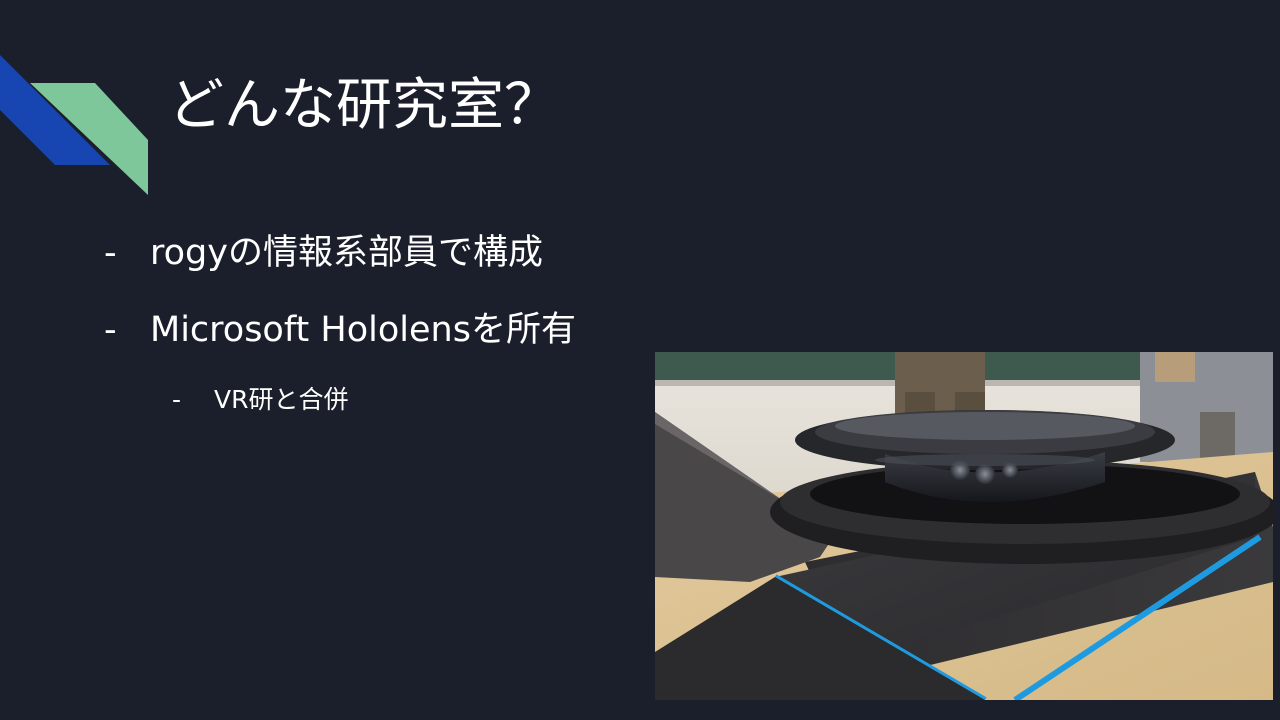  What do you see at coordinates (346, 253) in the screenshot?
I see `bullet-text: rogyの情報系部員で構成` at bounding box center [346, 253].